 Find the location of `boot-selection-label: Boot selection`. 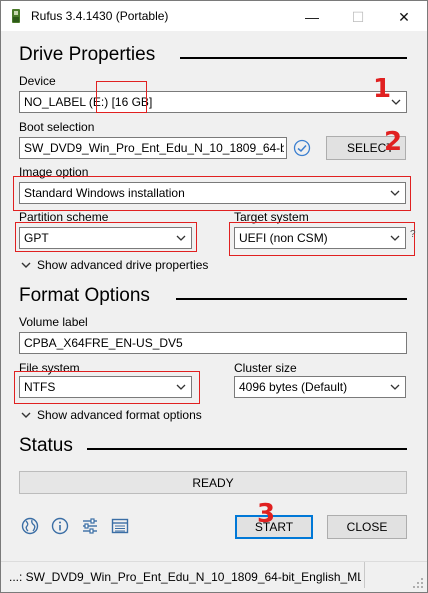

boot-selection-label: Boot selection is located at coordinates (57, 127).